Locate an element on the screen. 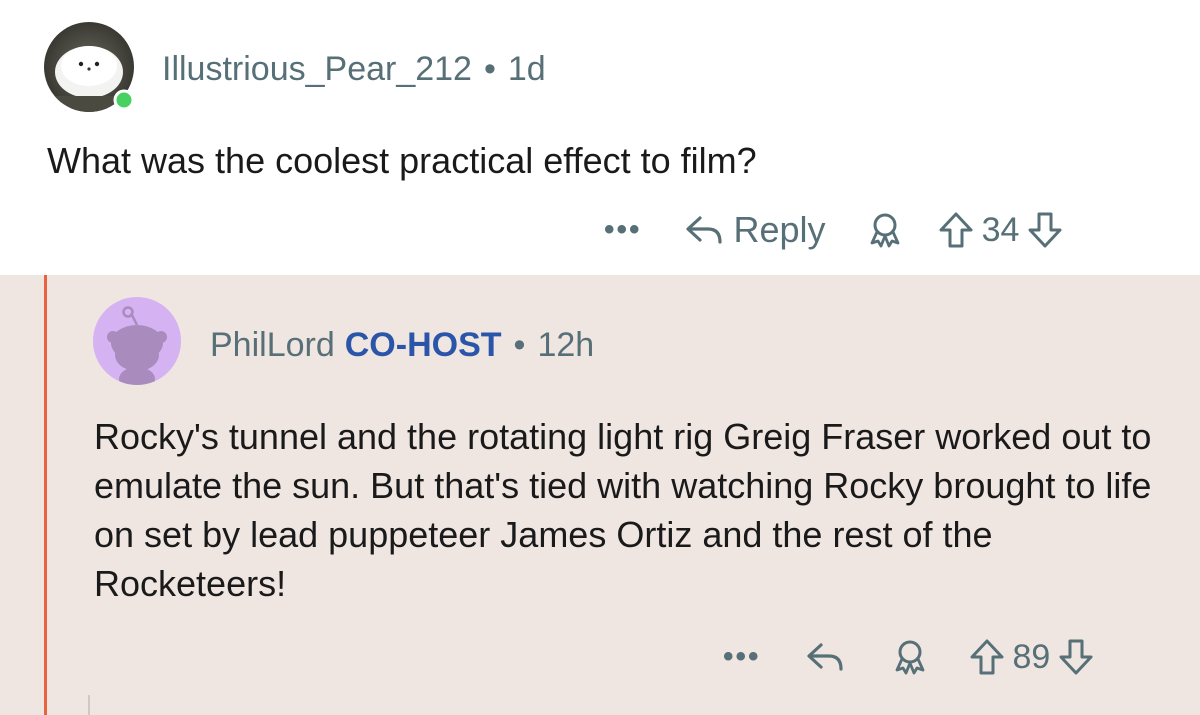 The height and width of the screenshot is (715, 1200). reply-button: Reply is located at coordinates (755, 230).